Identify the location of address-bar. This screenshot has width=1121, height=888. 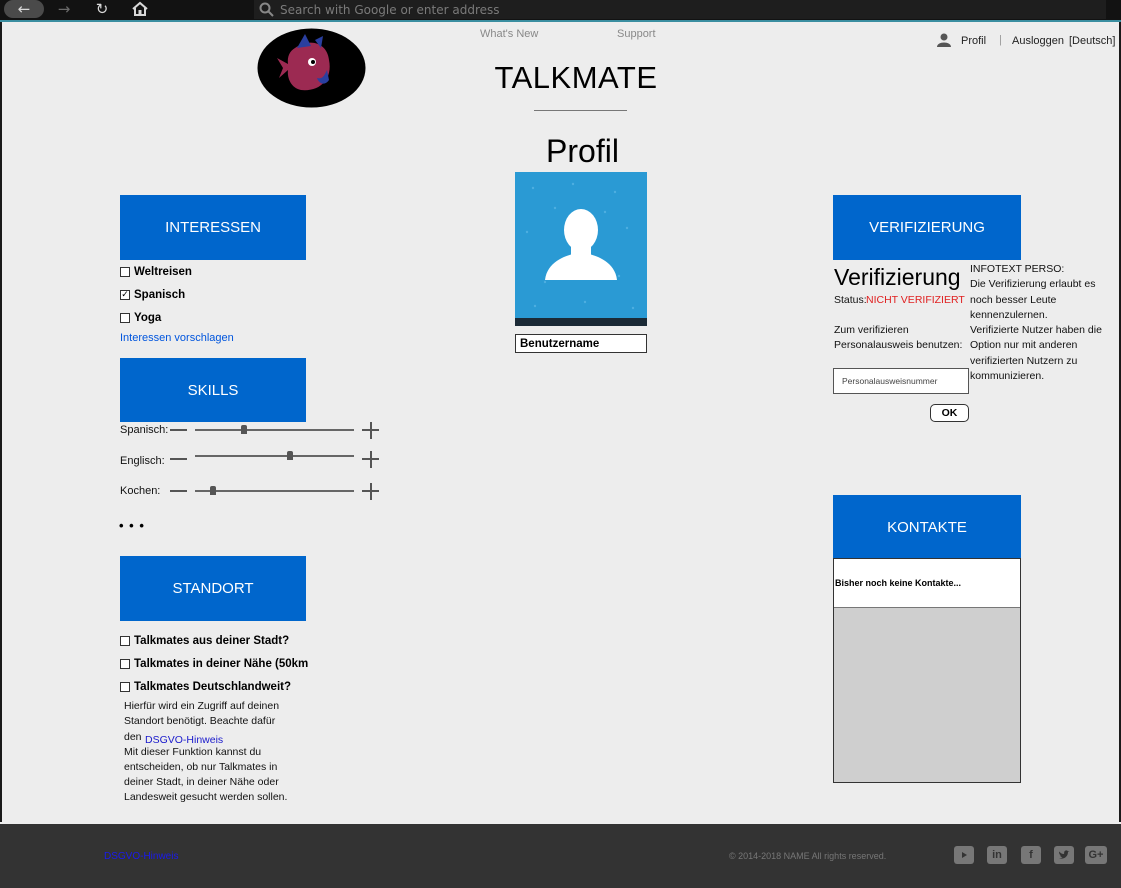
(680, 9).